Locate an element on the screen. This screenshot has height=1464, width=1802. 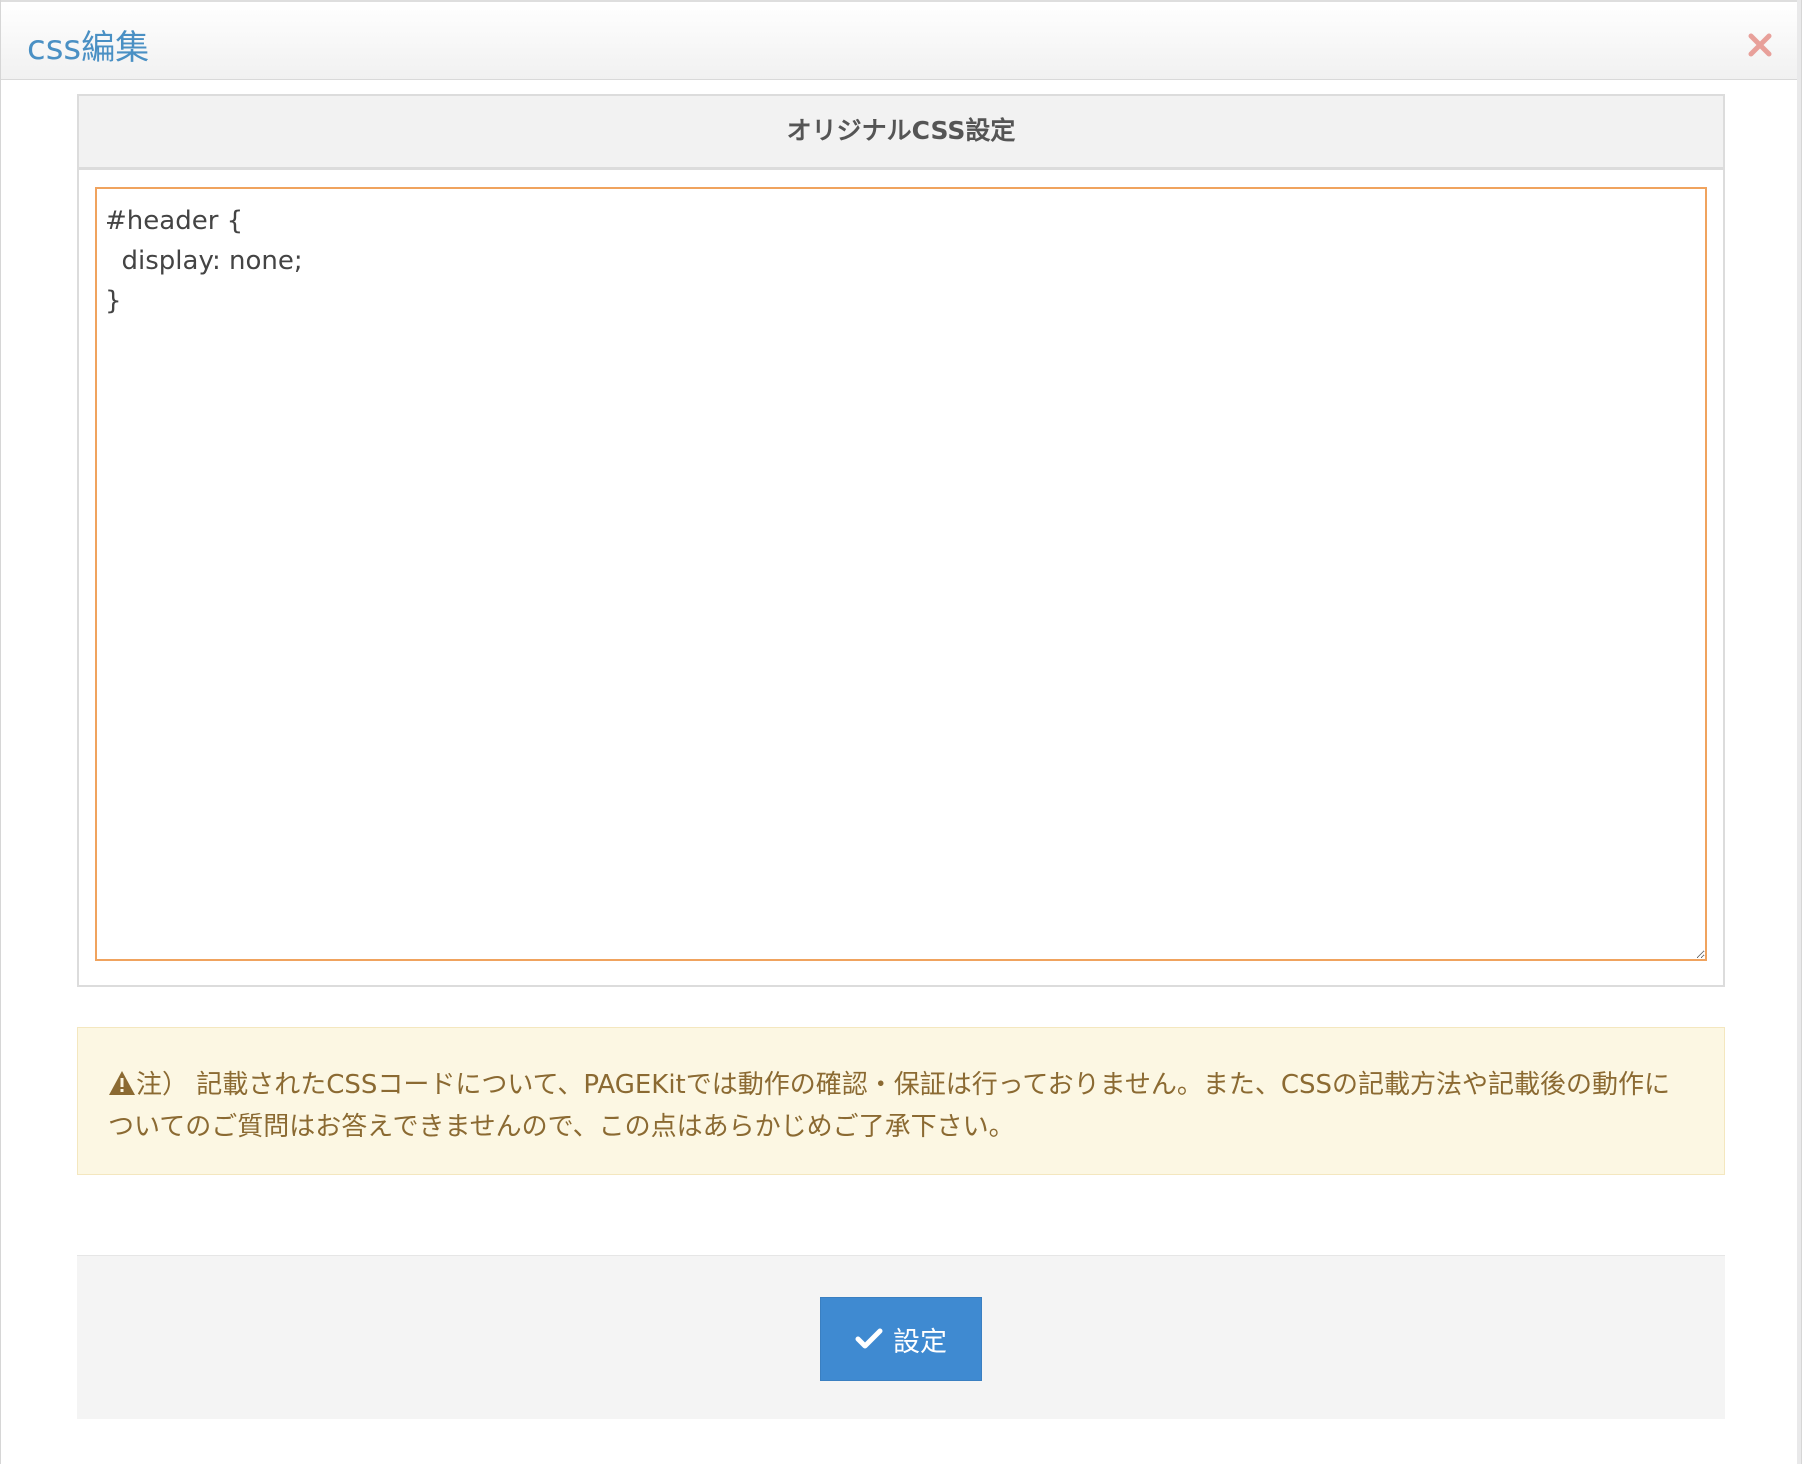
warning-icon is located at coordinates (122, 1083).